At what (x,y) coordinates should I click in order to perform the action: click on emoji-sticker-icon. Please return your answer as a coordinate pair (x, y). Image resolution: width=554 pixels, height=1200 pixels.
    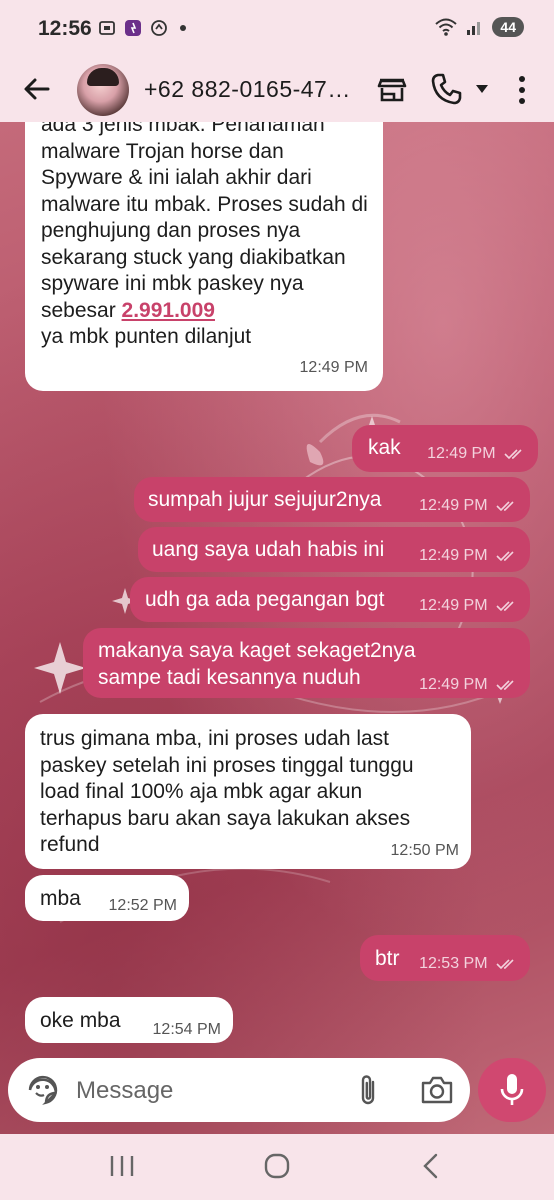
    Looking at the image, I should click on (43, 1090).